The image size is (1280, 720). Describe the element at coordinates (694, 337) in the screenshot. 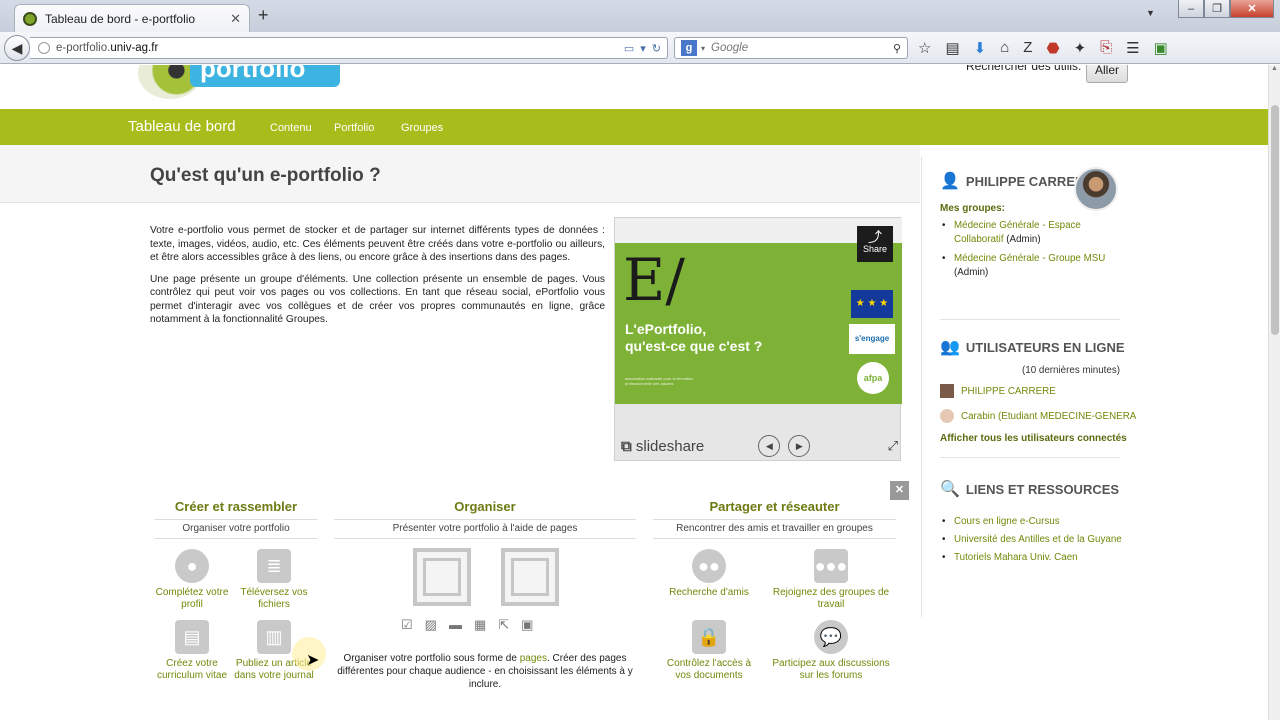

I see `slide-title: L'ePortfolio, qu'est-ce que c'est ?` at that location.